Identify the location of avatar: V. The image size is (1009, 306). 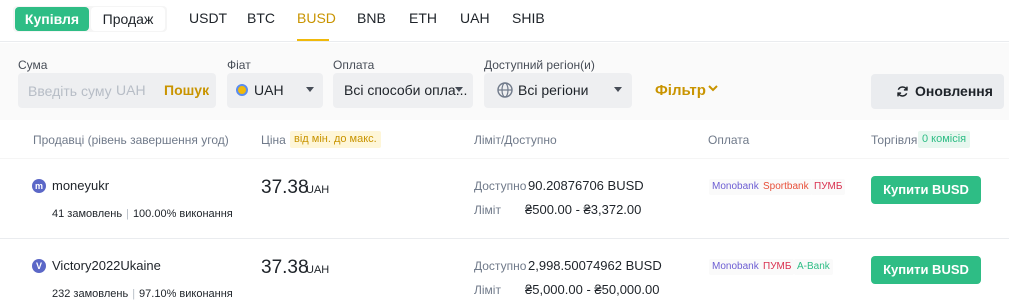
(39, 266).